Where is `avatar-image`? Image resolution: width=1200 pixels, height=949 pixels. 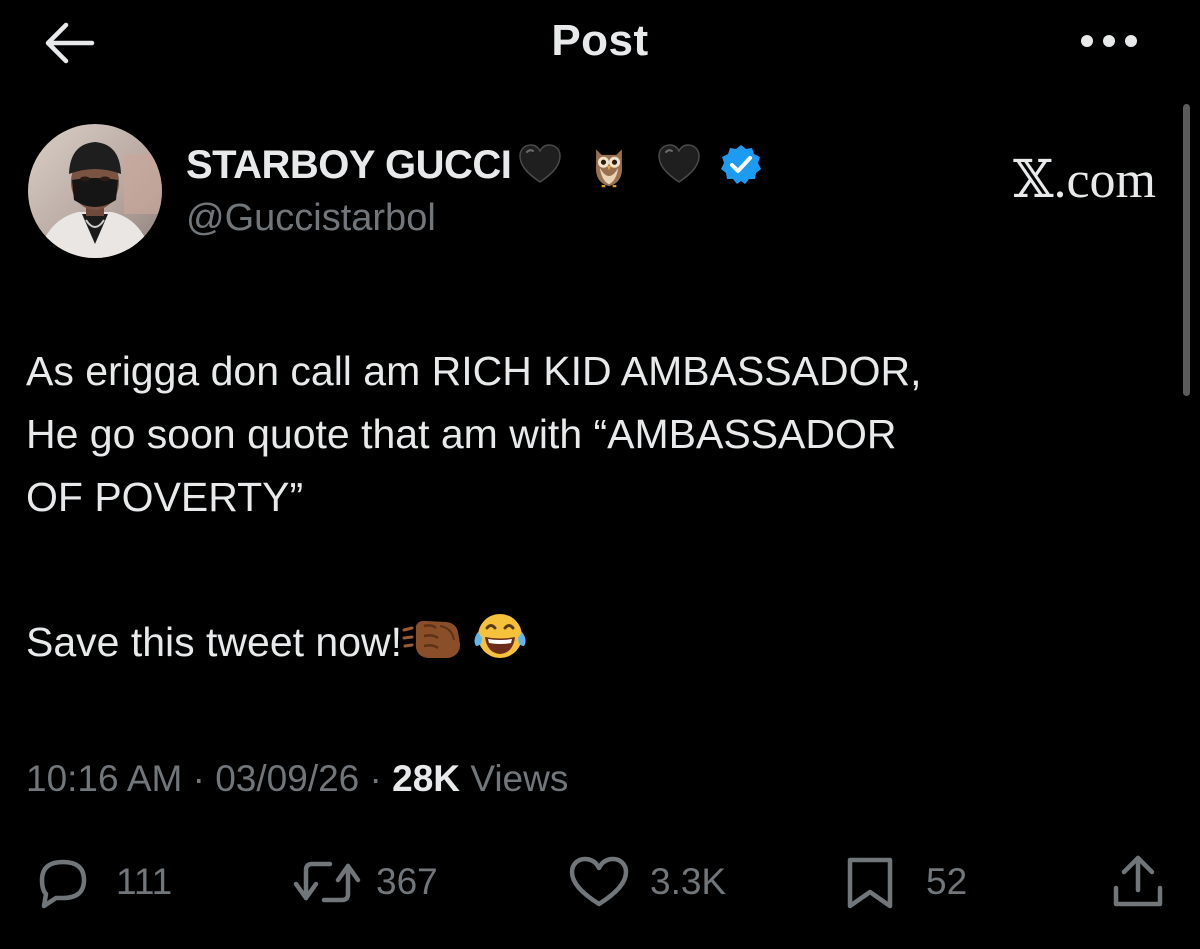
avatar-image is located at coordinates (95, 191).